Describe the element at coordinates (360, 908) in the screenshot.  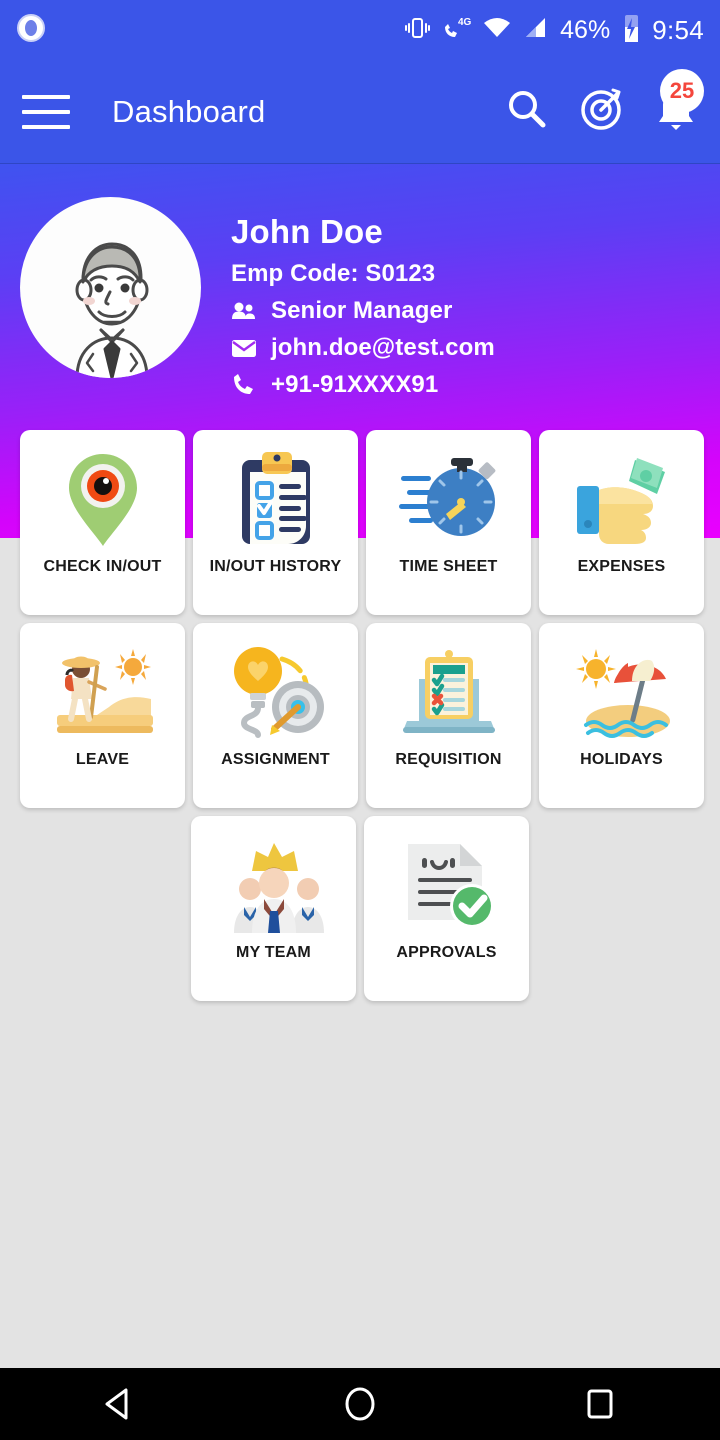
I see `menu-grid-row: MY TEAM APPROVALS` at that location.